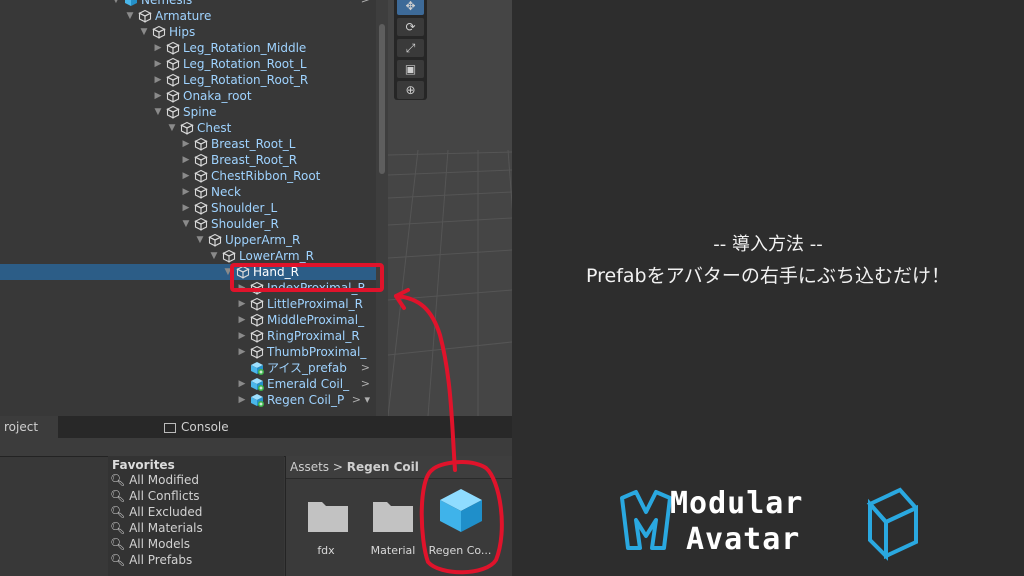 The width and height of the screenshot is (1024, 576). I want to click on hierarchy-row-label: Leg_Rotation_Root_L, so click(245, 64).